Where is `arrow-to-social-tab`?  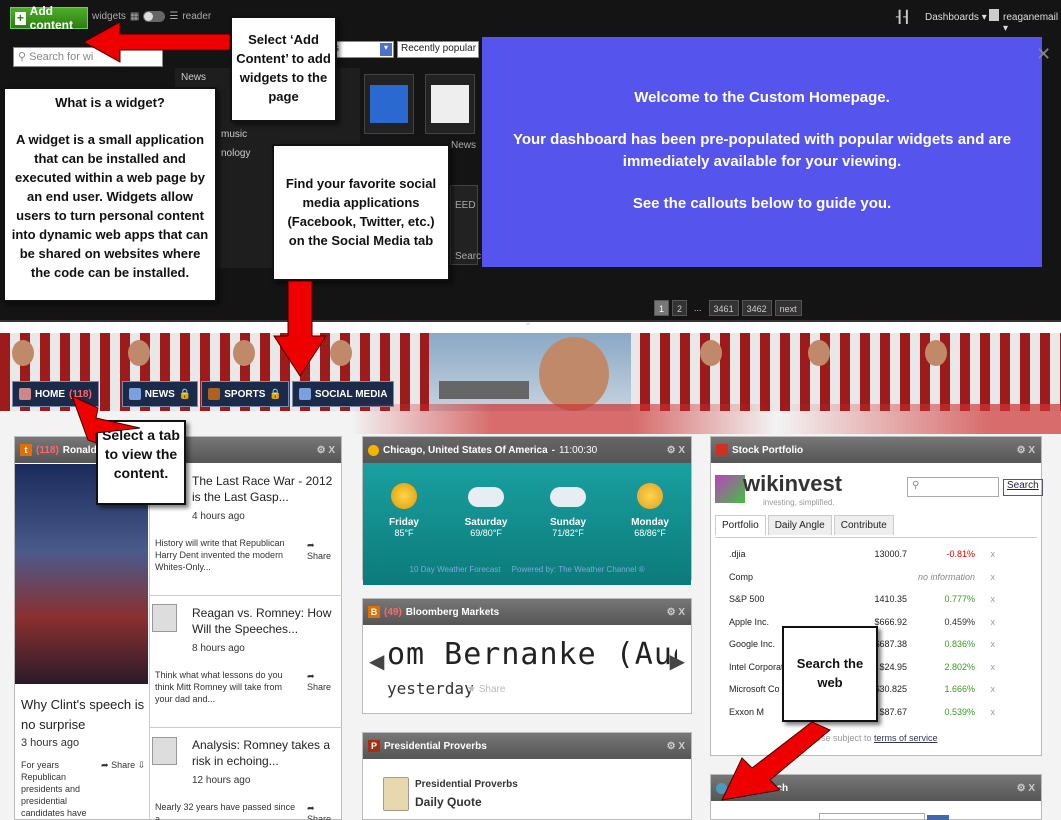
arrow-to-social-tab is located at coordinates (300, 328).